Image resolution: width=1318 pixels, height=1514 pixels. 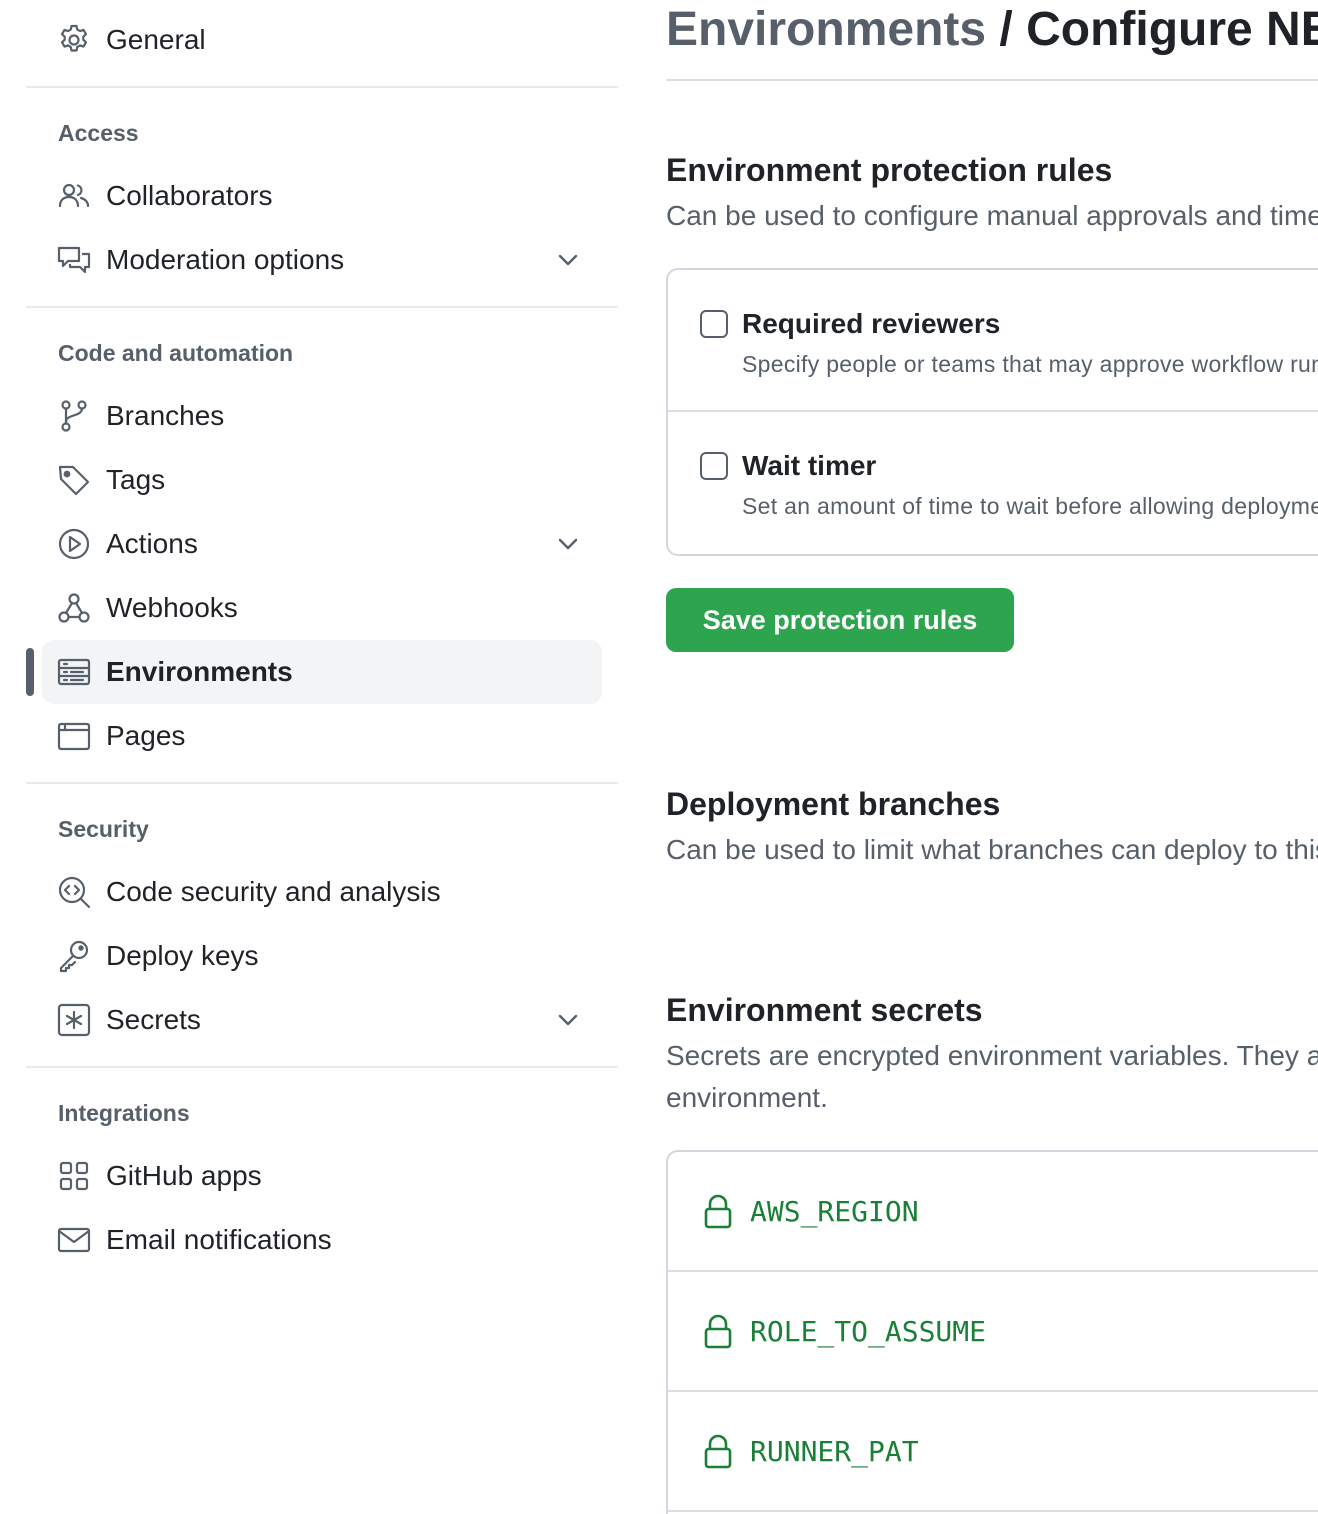 What do you see at coordinates (993, 1452) in the screenshot?
I see `secret-row: RUNNER_PAT` at bounding box center [993, 1452].